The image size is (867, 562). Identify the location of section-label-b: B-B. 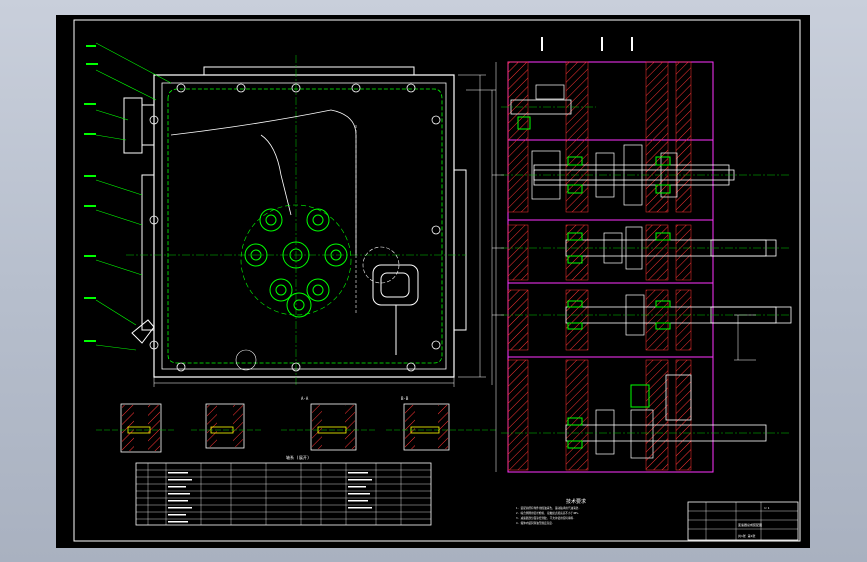
(405, 398).